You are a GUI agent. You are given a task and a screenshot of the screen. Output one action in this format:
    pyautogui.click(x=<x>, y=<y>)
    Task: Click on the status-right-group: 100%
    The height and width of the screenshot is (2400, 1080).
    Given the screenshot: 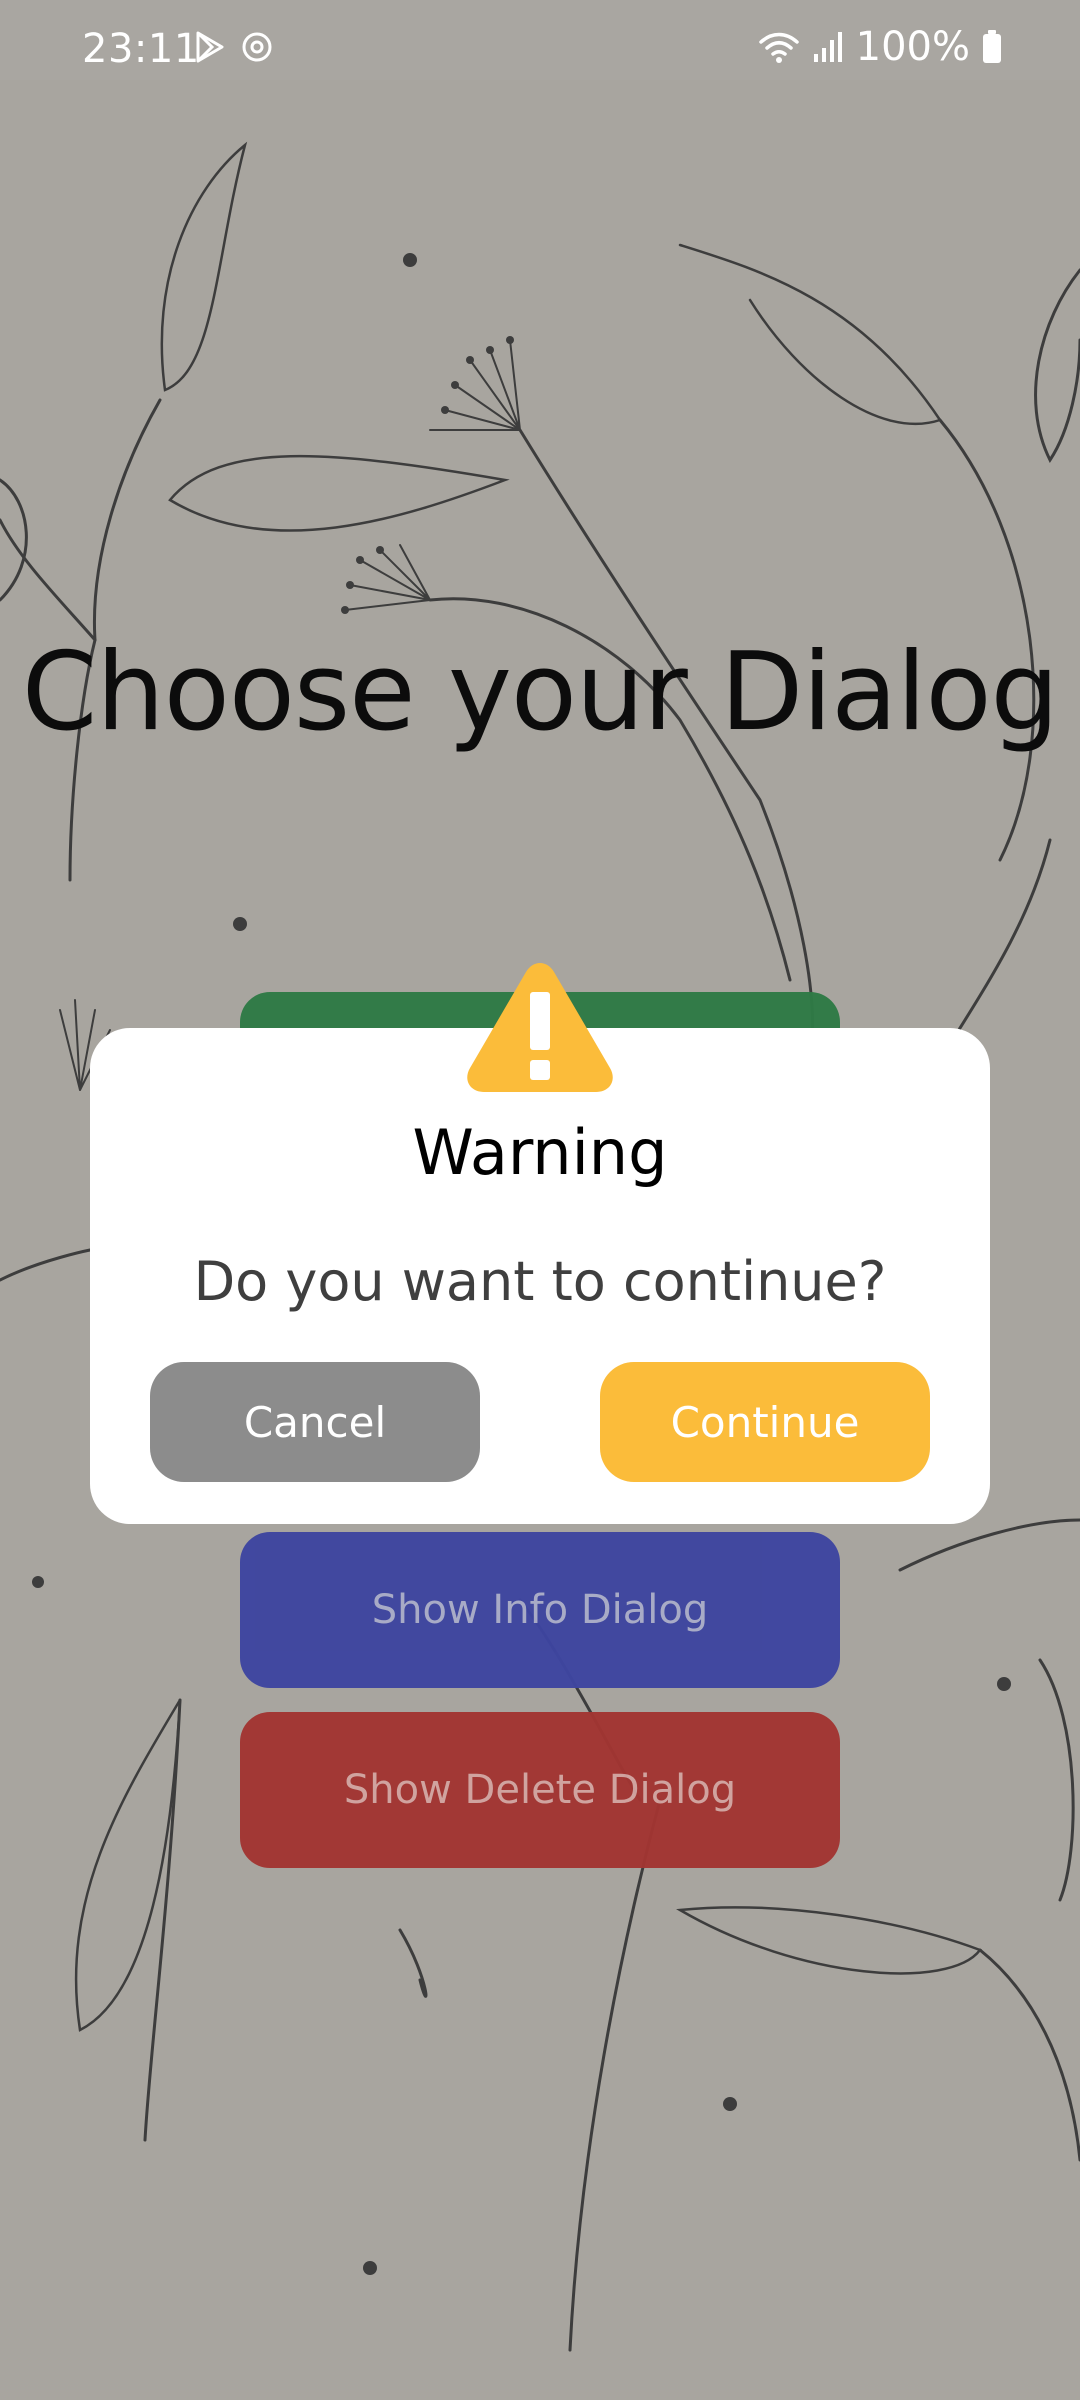 What is the action you would take?
    pyautogui.click(x=880, y=47)
    